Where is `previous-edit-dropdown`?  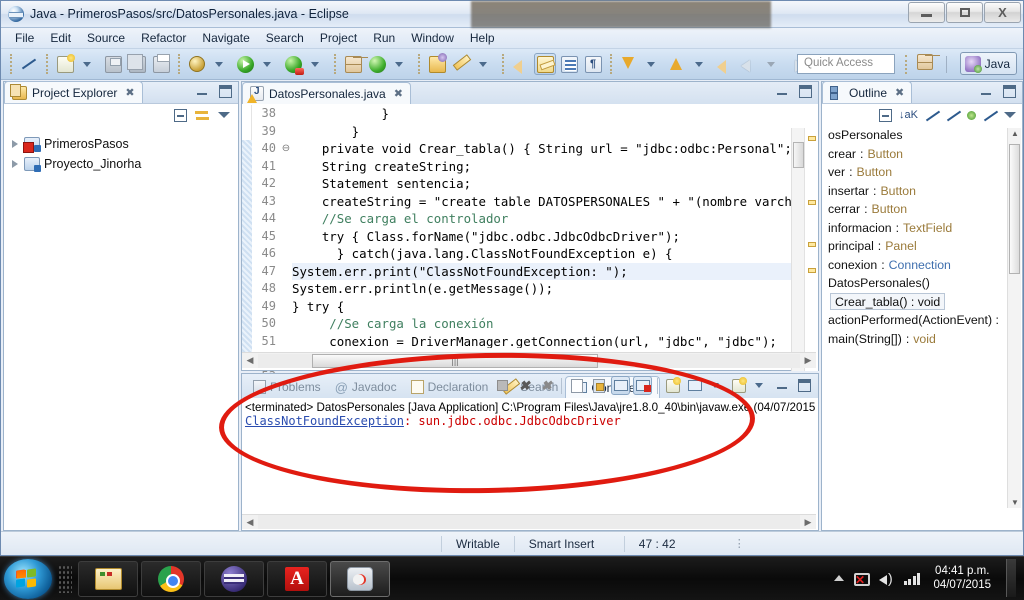
previous-edit-dropdown is located at coordinates (701, 64).